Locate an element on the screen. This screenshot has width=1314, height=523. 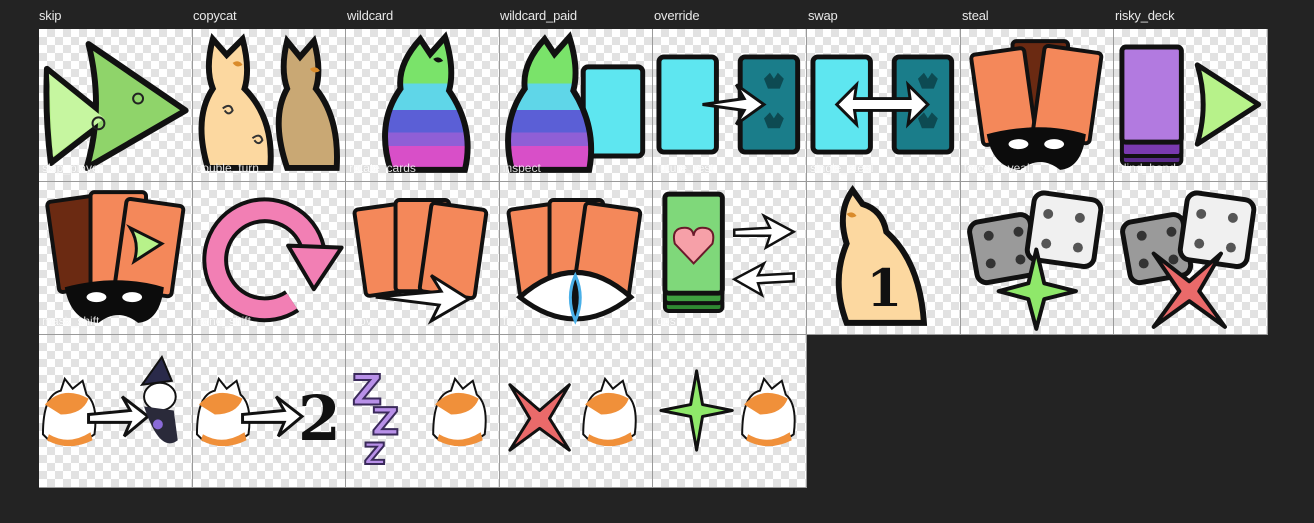
cards-arrow-icon is located at coordinates (420, 261).